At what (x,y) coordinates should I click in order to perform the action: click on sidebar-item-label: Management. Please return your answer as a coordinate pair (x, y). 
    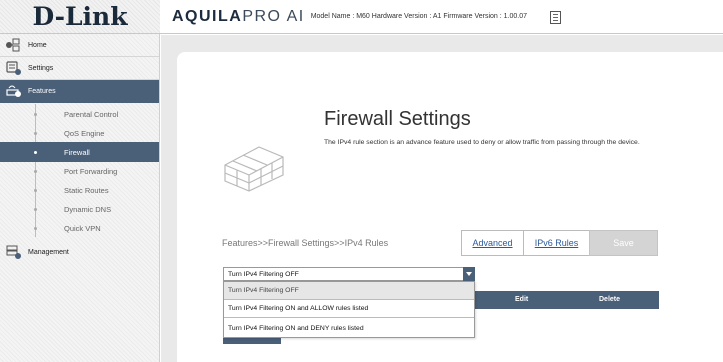
    Looking at the image, I should click on (48, 252).